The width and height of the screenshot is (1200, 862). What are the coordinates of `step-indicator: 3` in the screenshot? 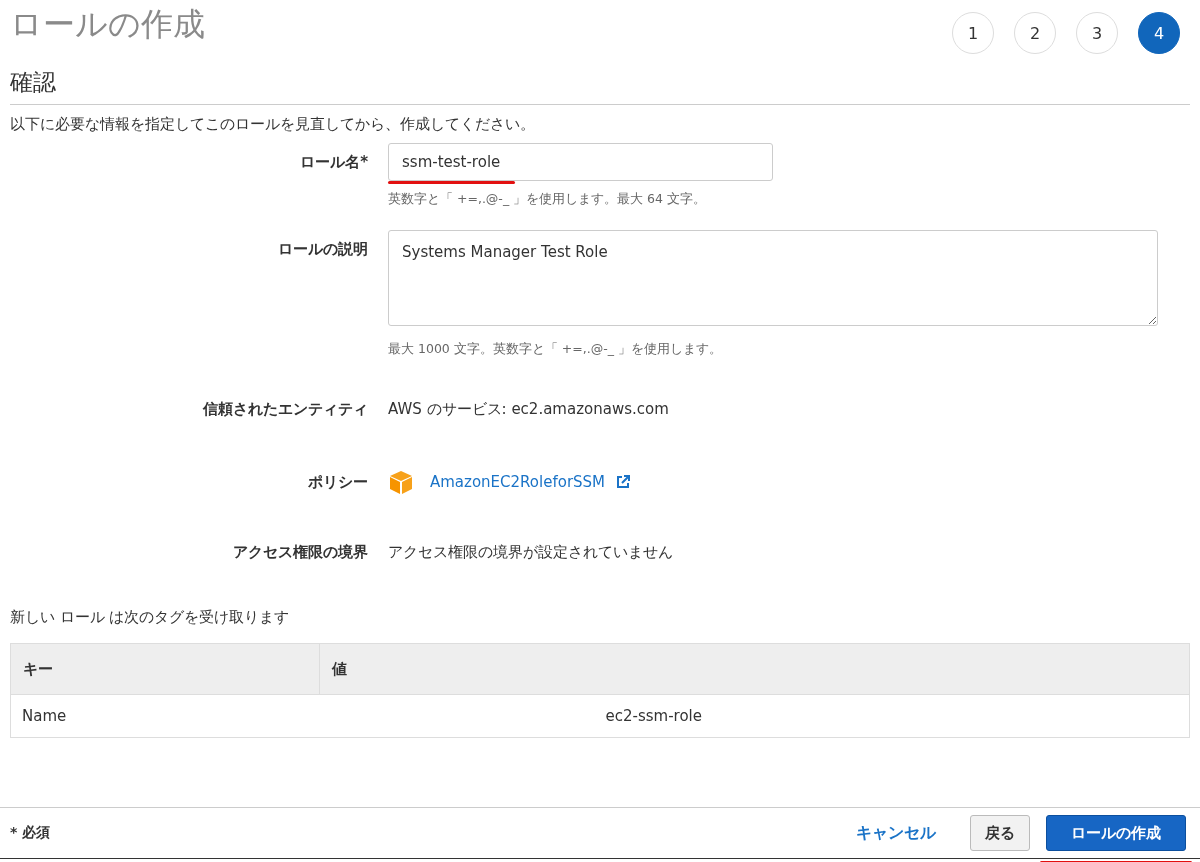 It's located at (1097, 33).